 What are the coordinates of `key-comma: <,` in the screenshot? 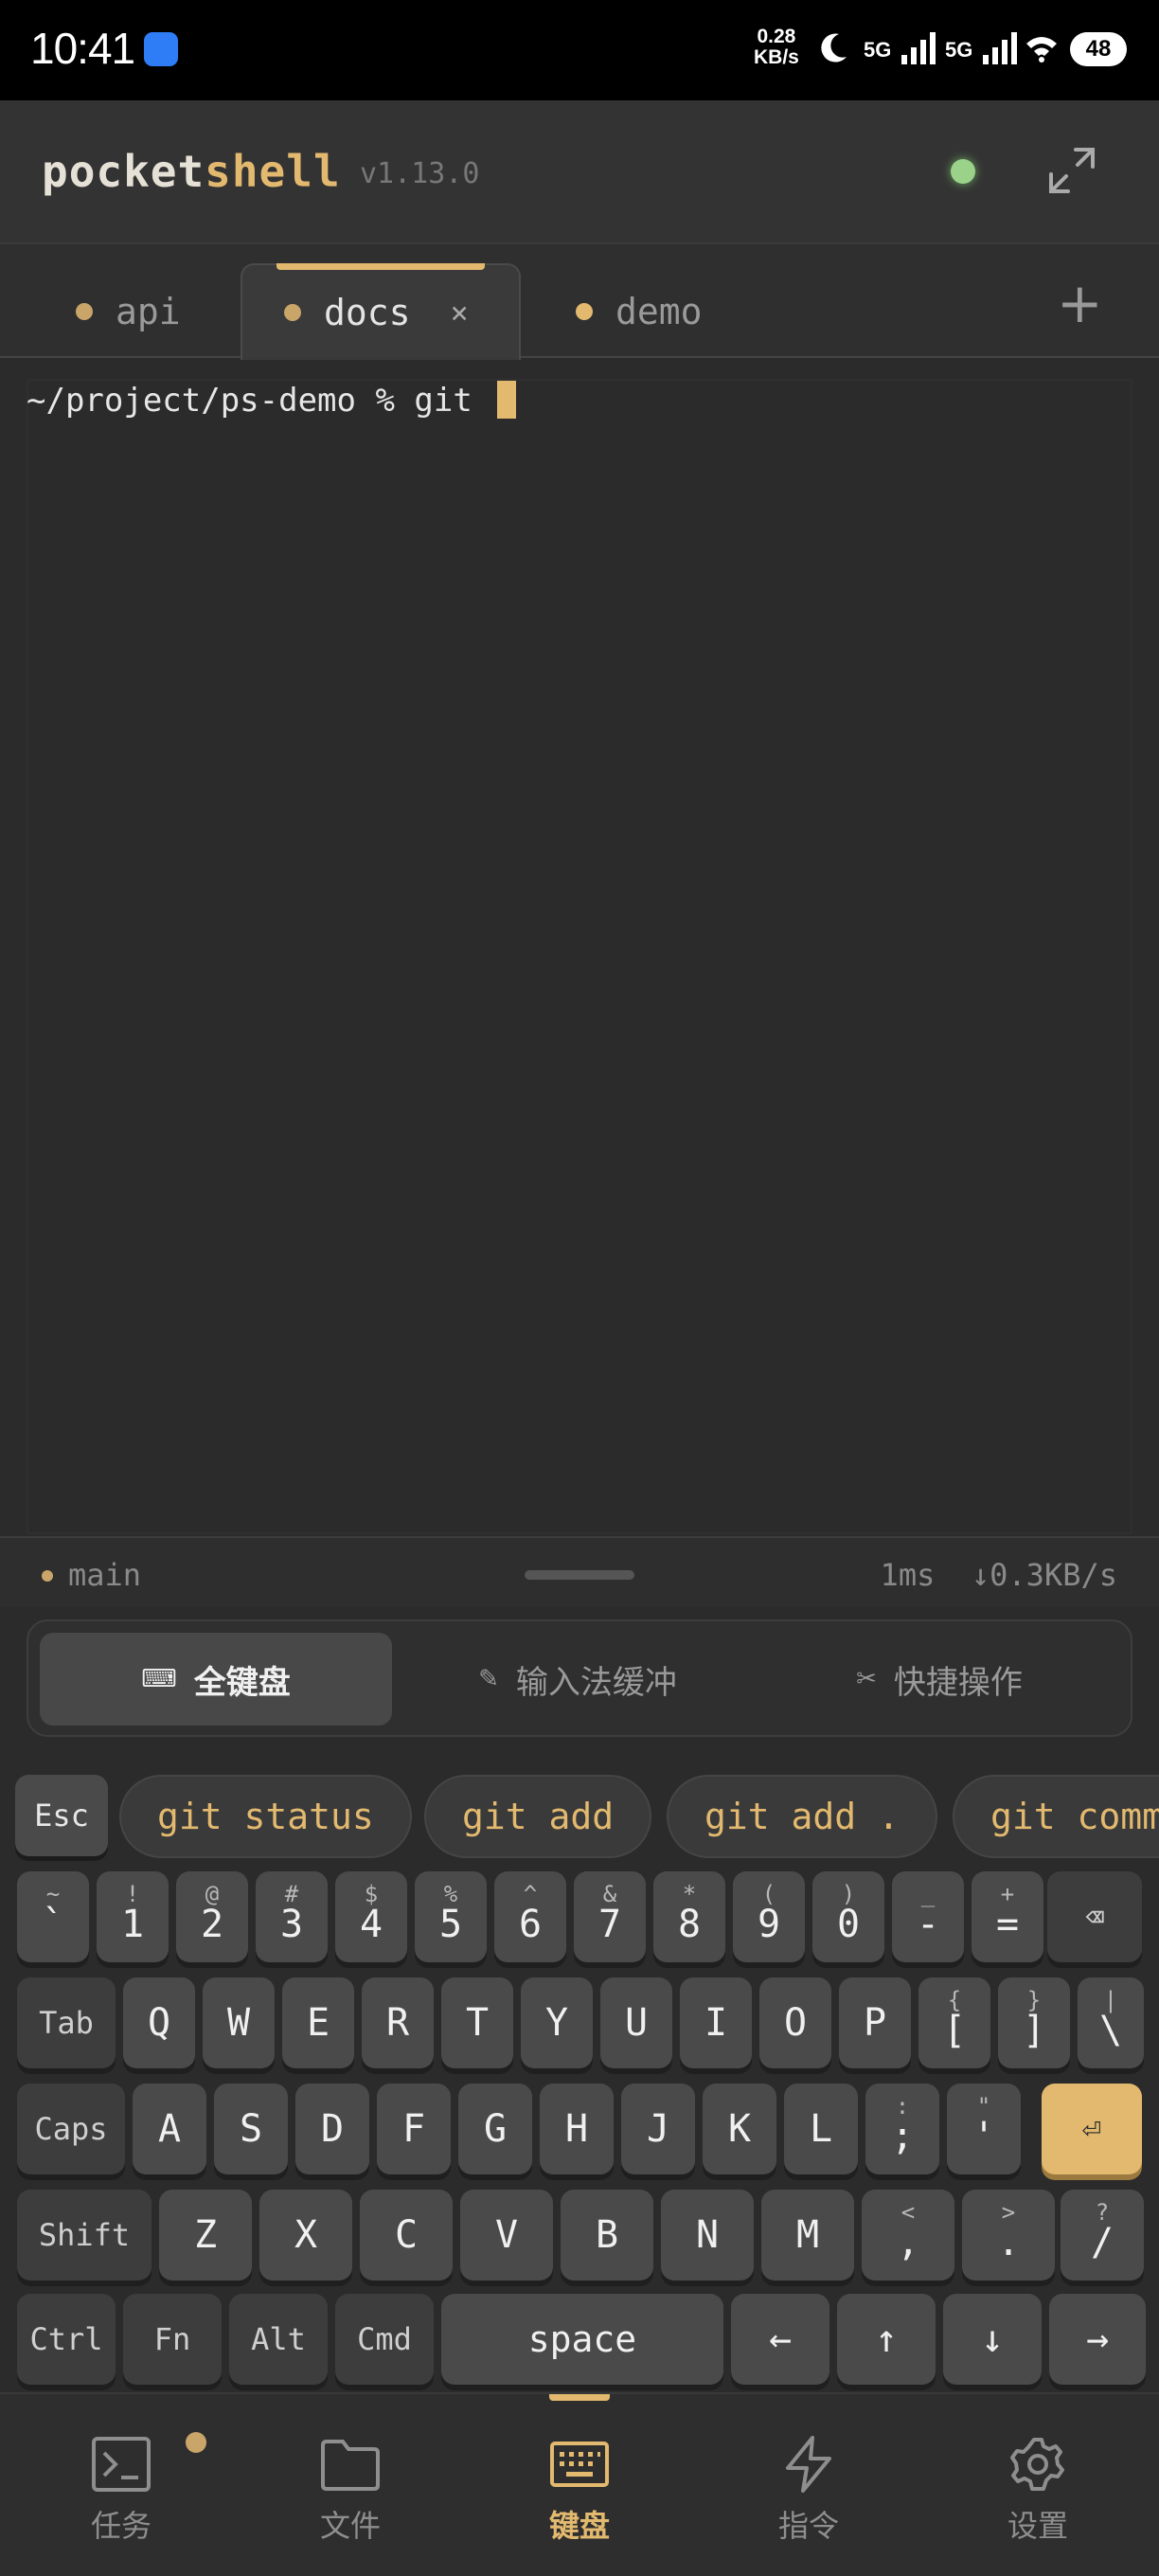 It's located at (908, 2235).